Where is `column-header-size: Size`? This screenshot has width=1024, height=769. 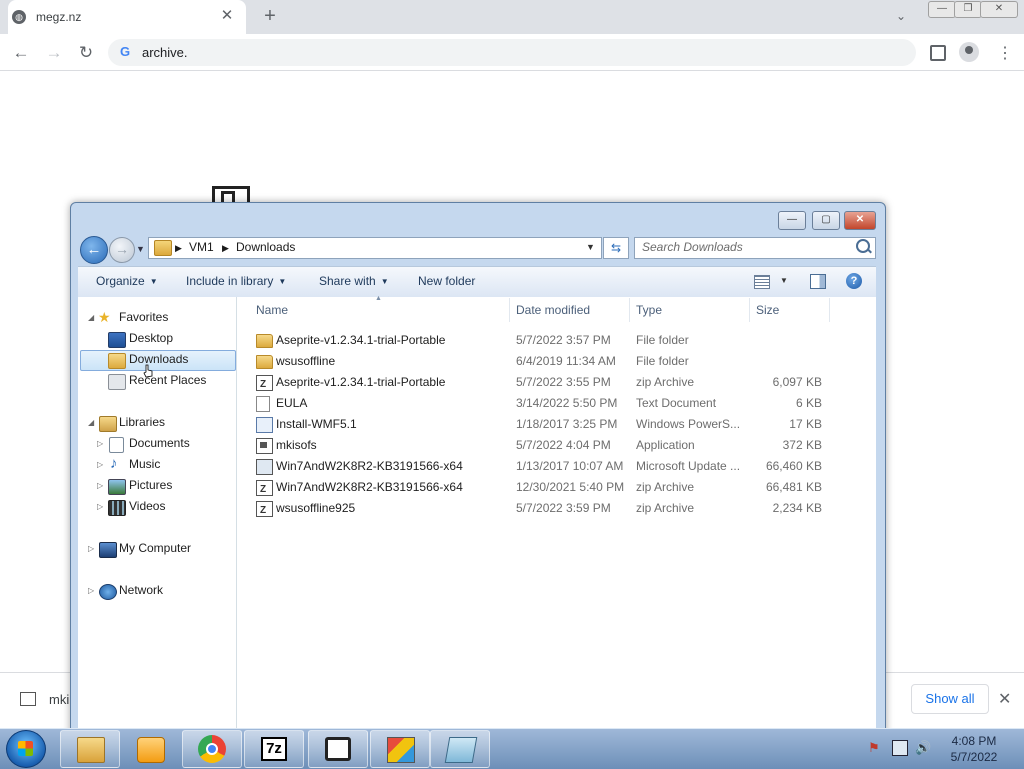 column-header-size: Size is located at coordinates (767, 310).